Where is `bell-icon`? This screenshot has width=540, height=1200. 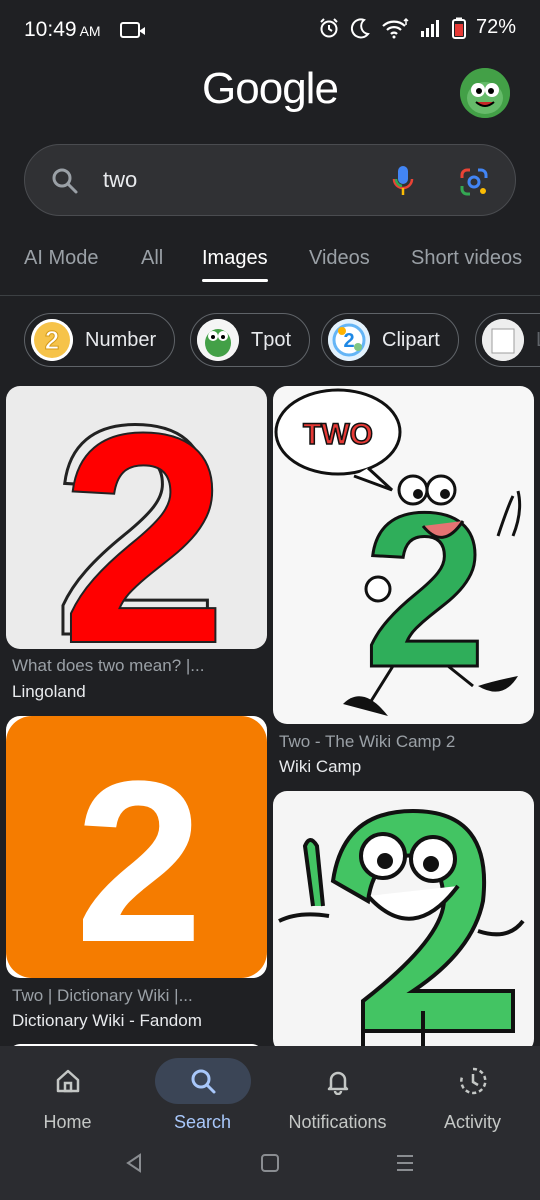 bell-icon is located at coordinates (337, 1083).